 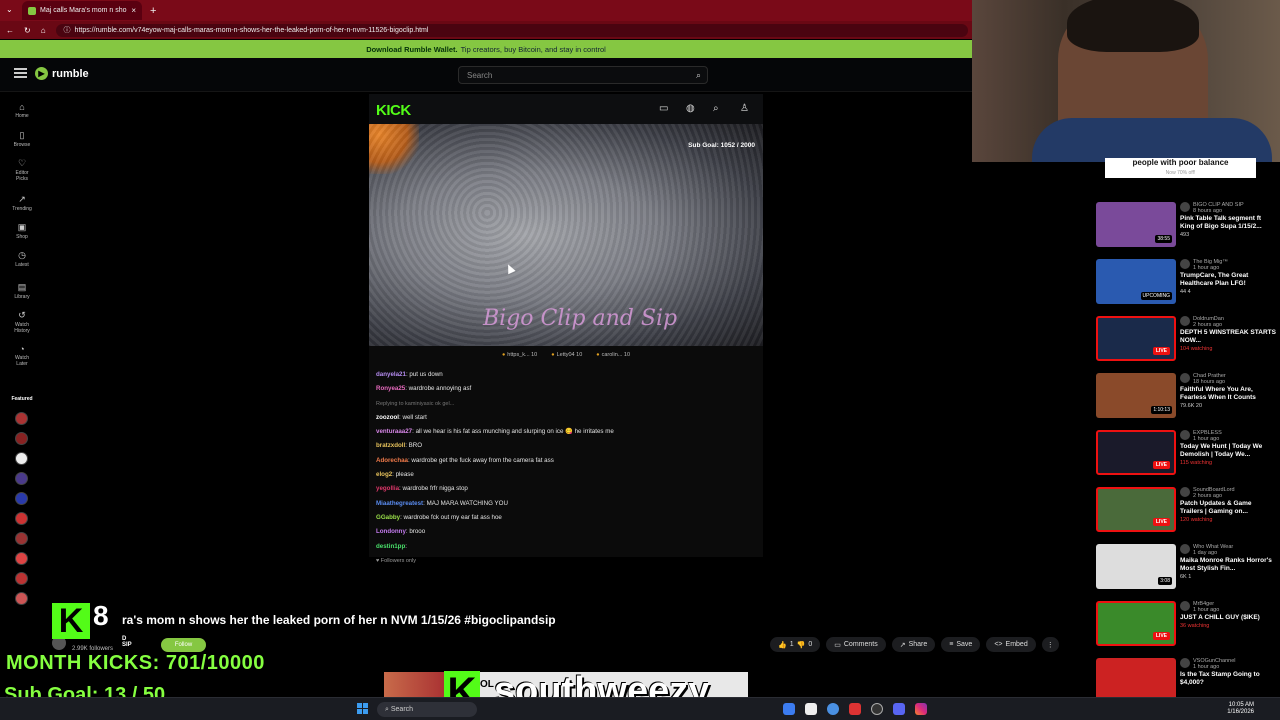 I want to click on video-thumbnail: 1:10:13, so click(x=1136, y=395).